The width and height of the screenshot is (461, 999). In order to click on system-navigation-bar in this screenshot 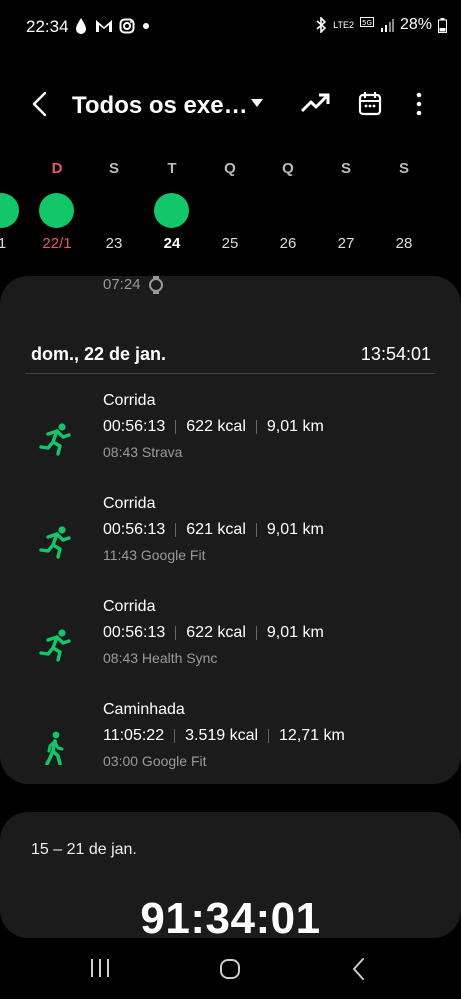, I will do `click(230, 972)`.